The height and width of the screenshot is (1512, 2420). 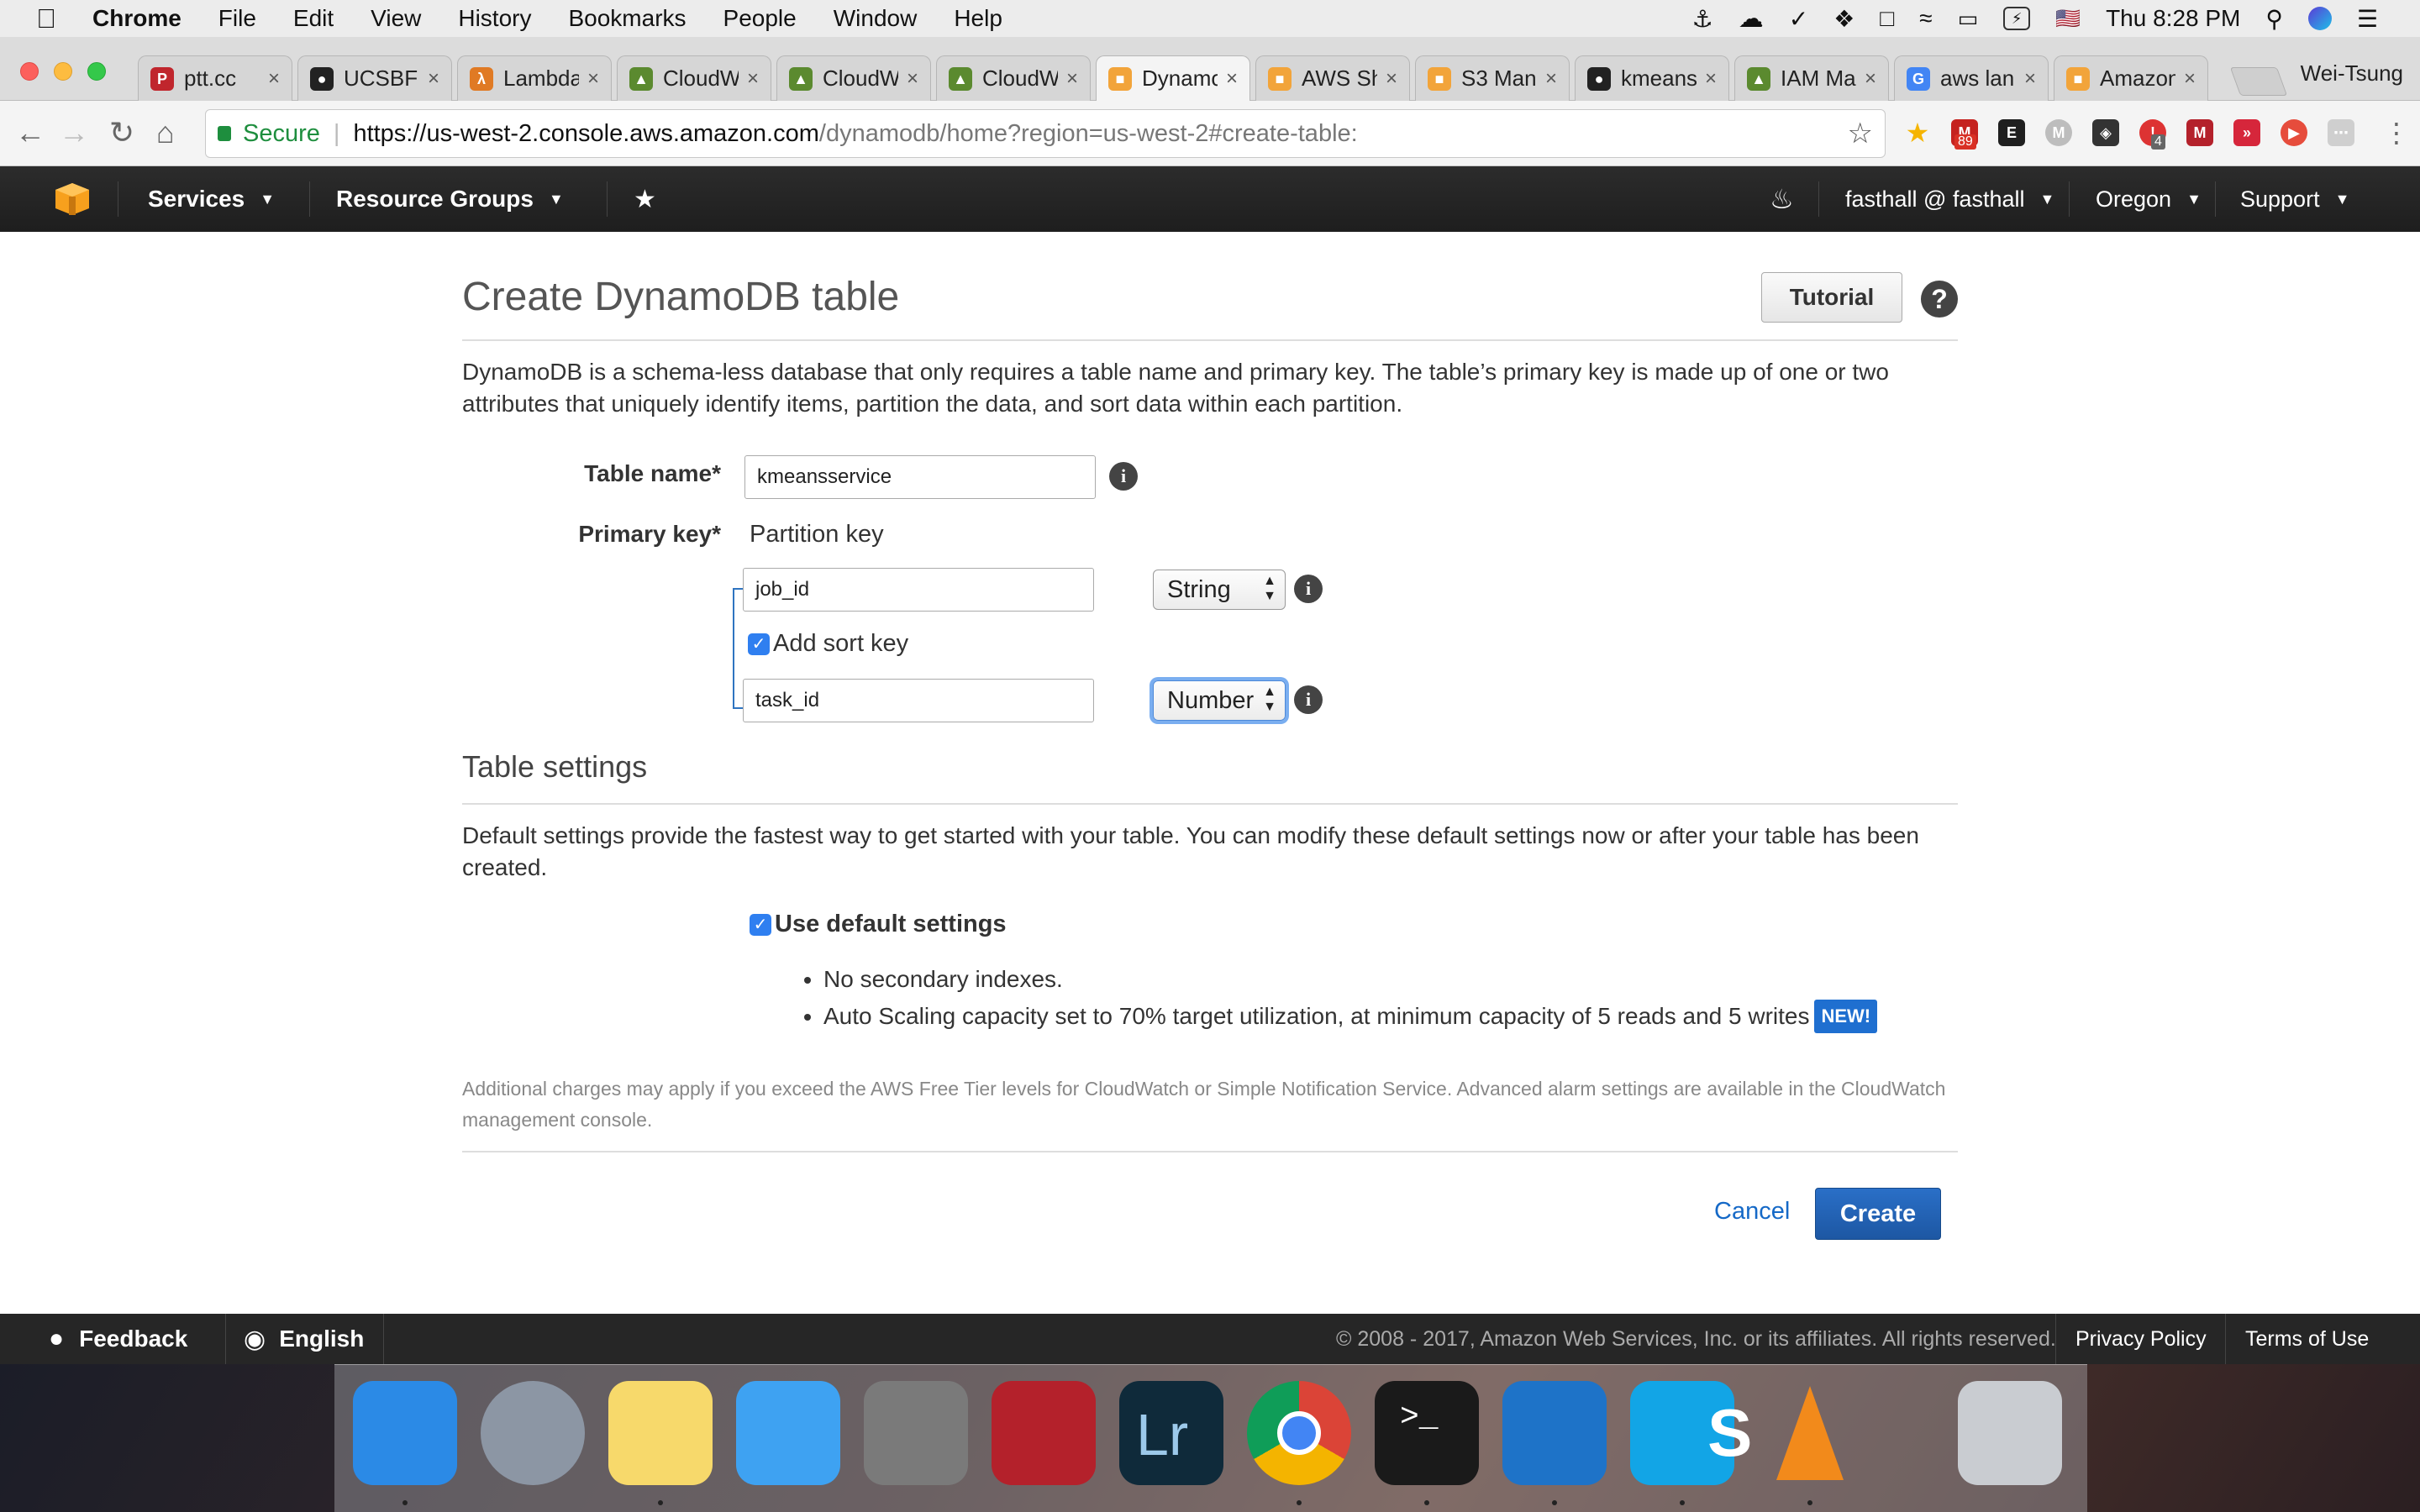 What do you see at coordinates (920, 477) in the screenshot?
I see `table-name-input: kmeansservice` at bounding box center [920, 477].